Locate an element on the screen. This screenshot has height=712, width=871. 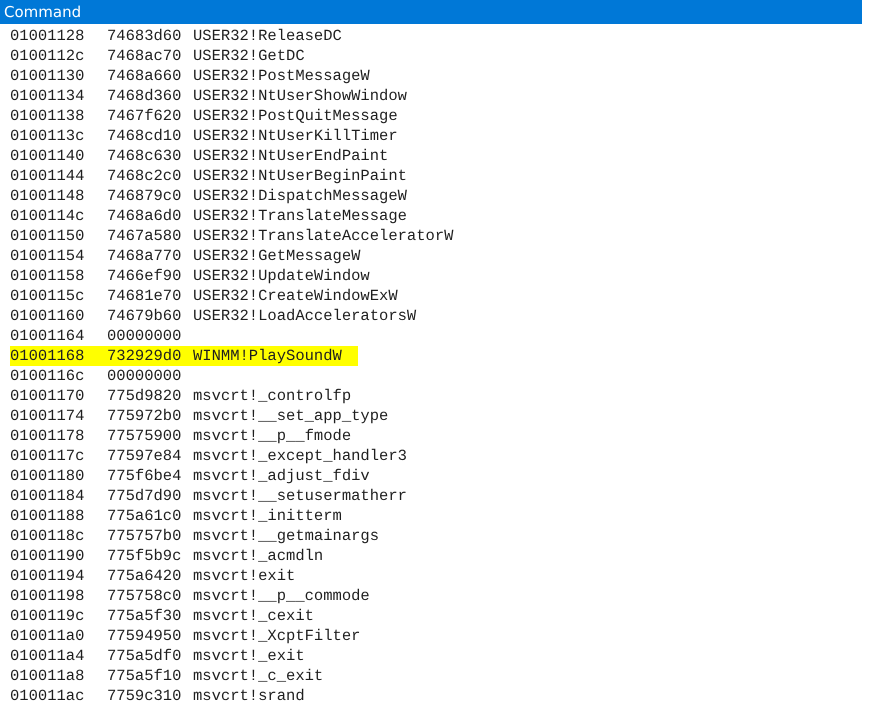
symbol-cell: USER32!GetDC is located at coordinates (249, 56).